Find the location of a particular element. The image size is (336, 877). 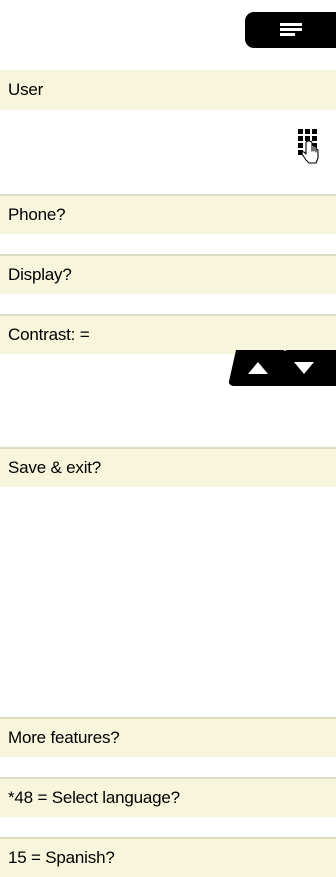

user-row: User is located at coordinates (168, 90).